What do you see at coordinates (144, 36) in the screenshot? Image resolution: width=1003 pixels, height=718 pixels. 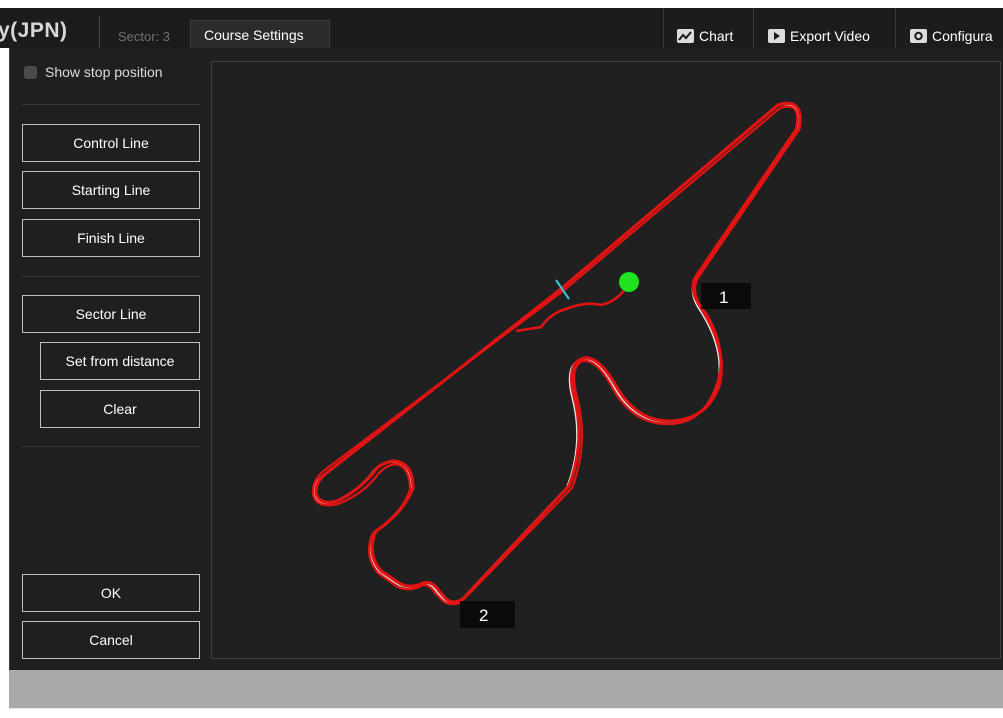 I see `sector-label: Sector: 3` at bounding box center [144, 36].